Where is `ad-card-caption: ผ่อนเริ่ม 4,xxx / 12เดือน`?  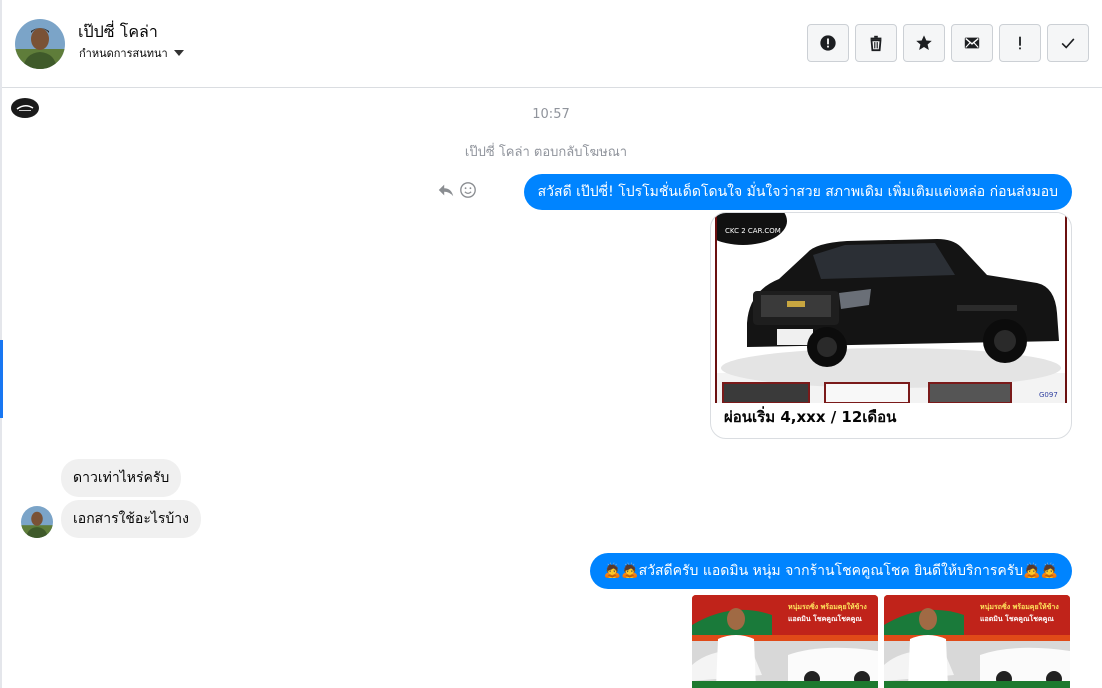
ad-card-caption: ผ่อนเริ่ม 4,xxx / 12เดือน is located at coordinates (810, 417).